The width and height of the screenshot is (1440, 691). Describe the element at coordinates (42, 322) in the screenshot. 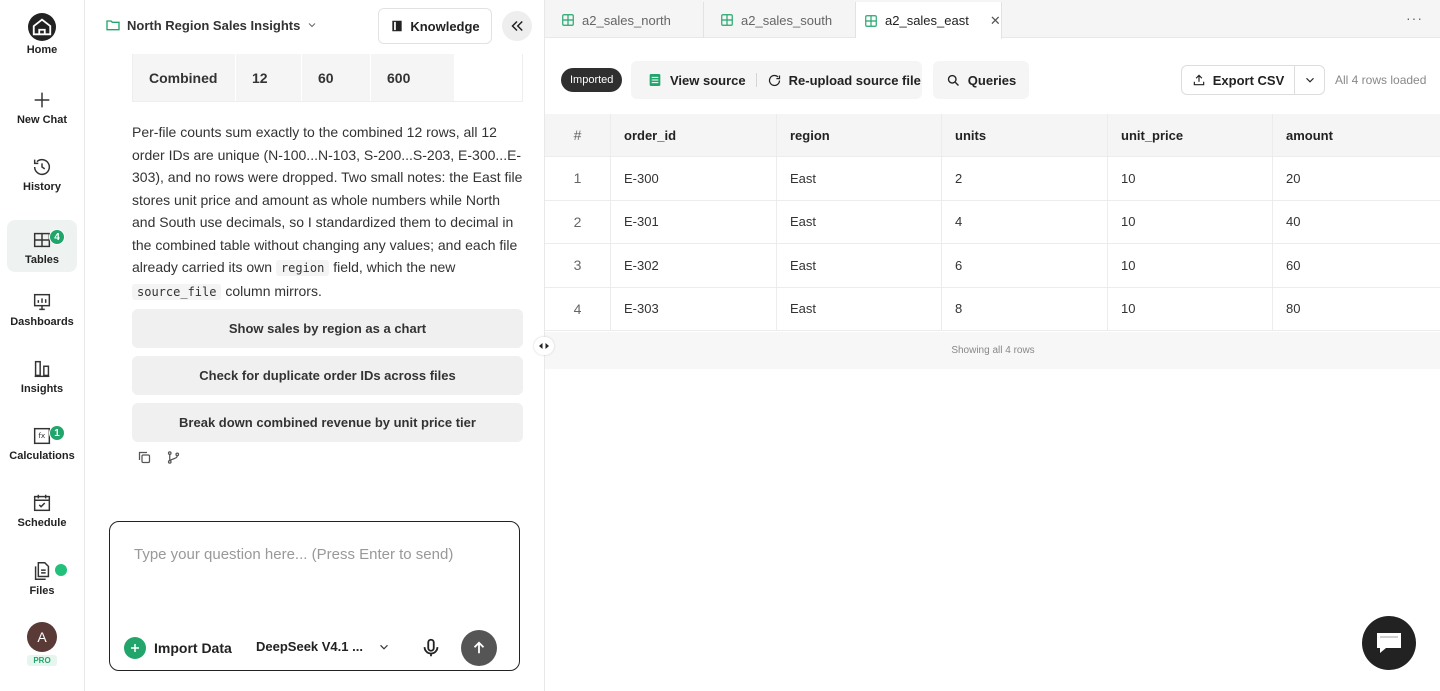

I see `nav-label: Dashboards` at that location.